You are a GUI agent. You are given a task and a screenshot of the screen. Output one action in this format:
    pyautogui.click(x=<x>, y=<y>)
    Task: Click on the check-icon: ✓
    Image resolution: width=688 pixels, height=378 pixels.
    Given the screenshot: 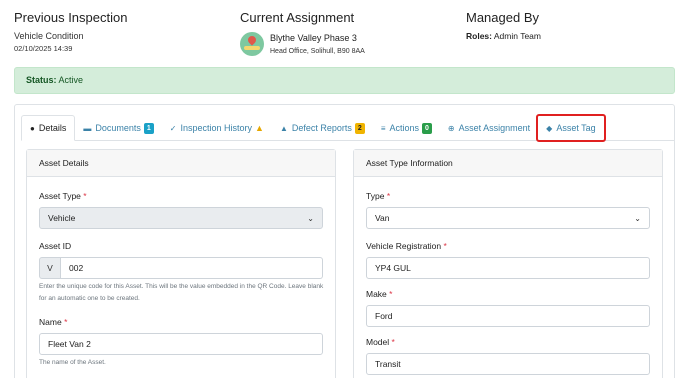 What is the action you would take?
    pyautogui.click(x=173, y=128)
    